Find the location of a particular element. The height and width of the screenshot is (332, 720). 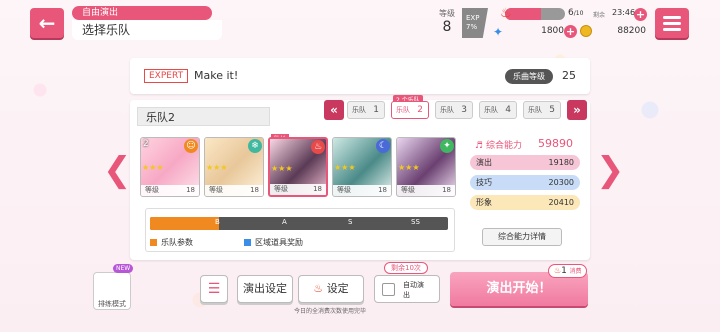

member-card-1: ☺ 2 ★★★ 等级 18 is located at coordinates (170, 167).